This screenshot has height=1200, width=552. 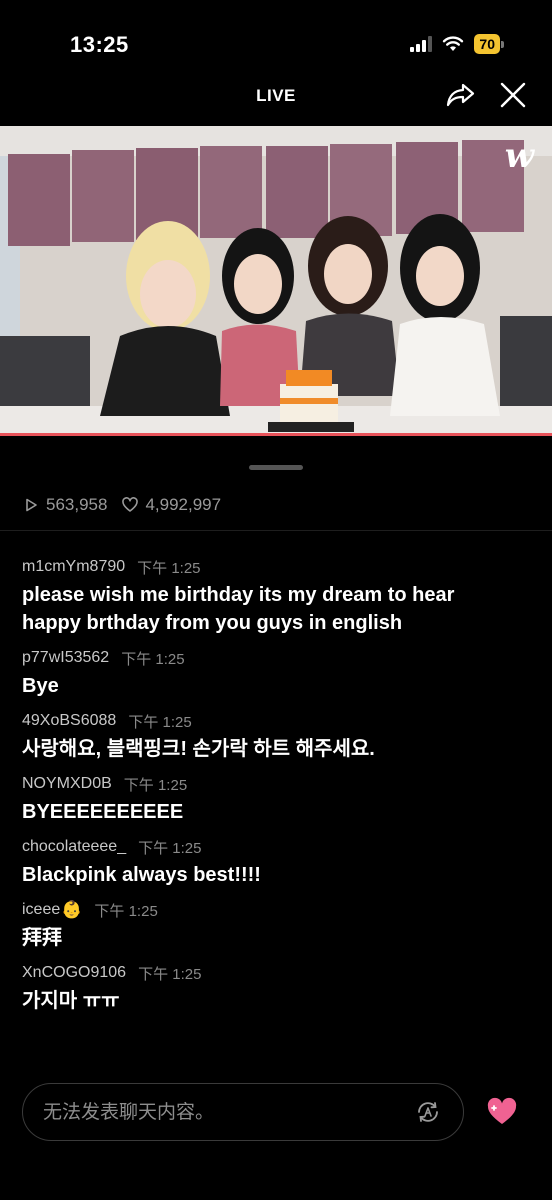 I want to click on view-count: 563,958, so click(x=77, y=504).